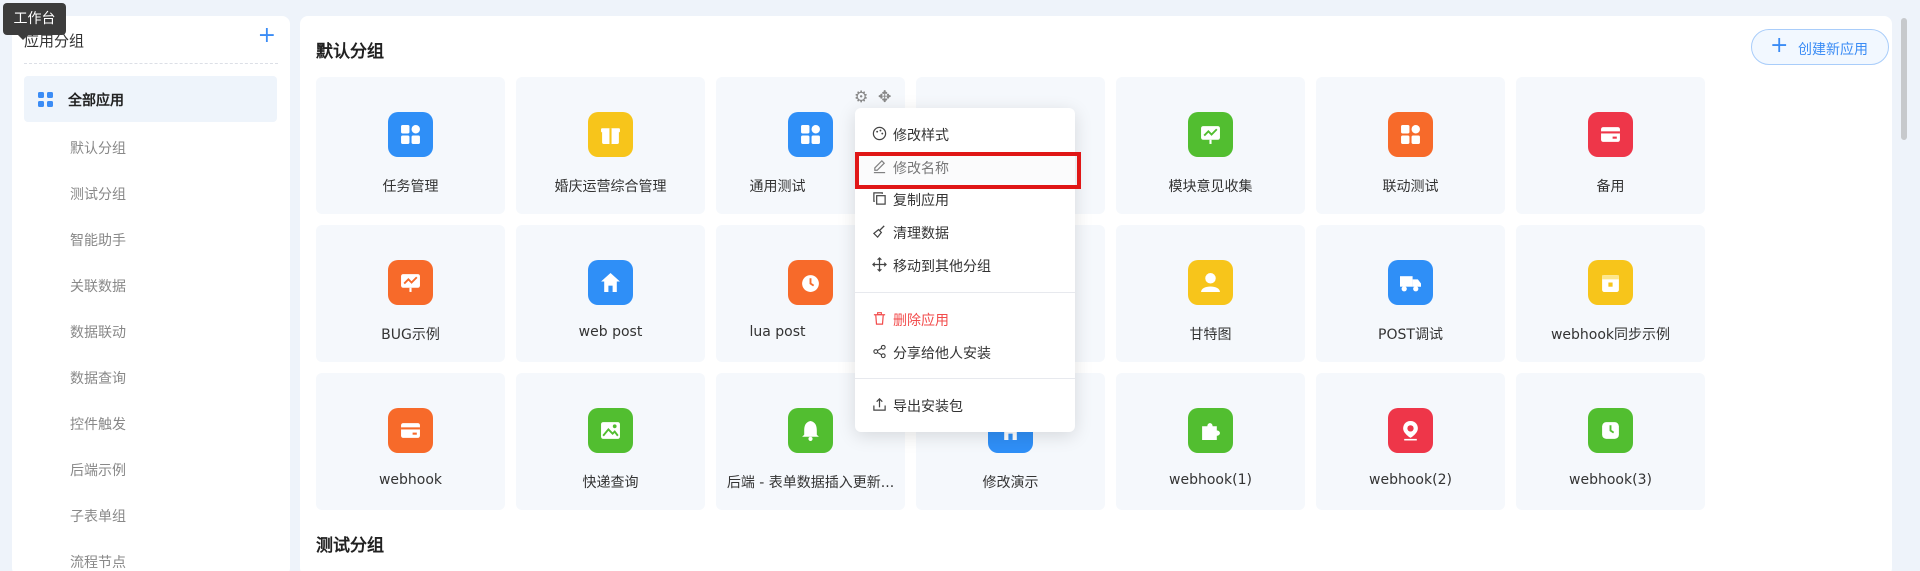 The image size is (1920, 571). Describe the element at coordinates (610, 282) in the screenshot. I see `home-icon` at that location.